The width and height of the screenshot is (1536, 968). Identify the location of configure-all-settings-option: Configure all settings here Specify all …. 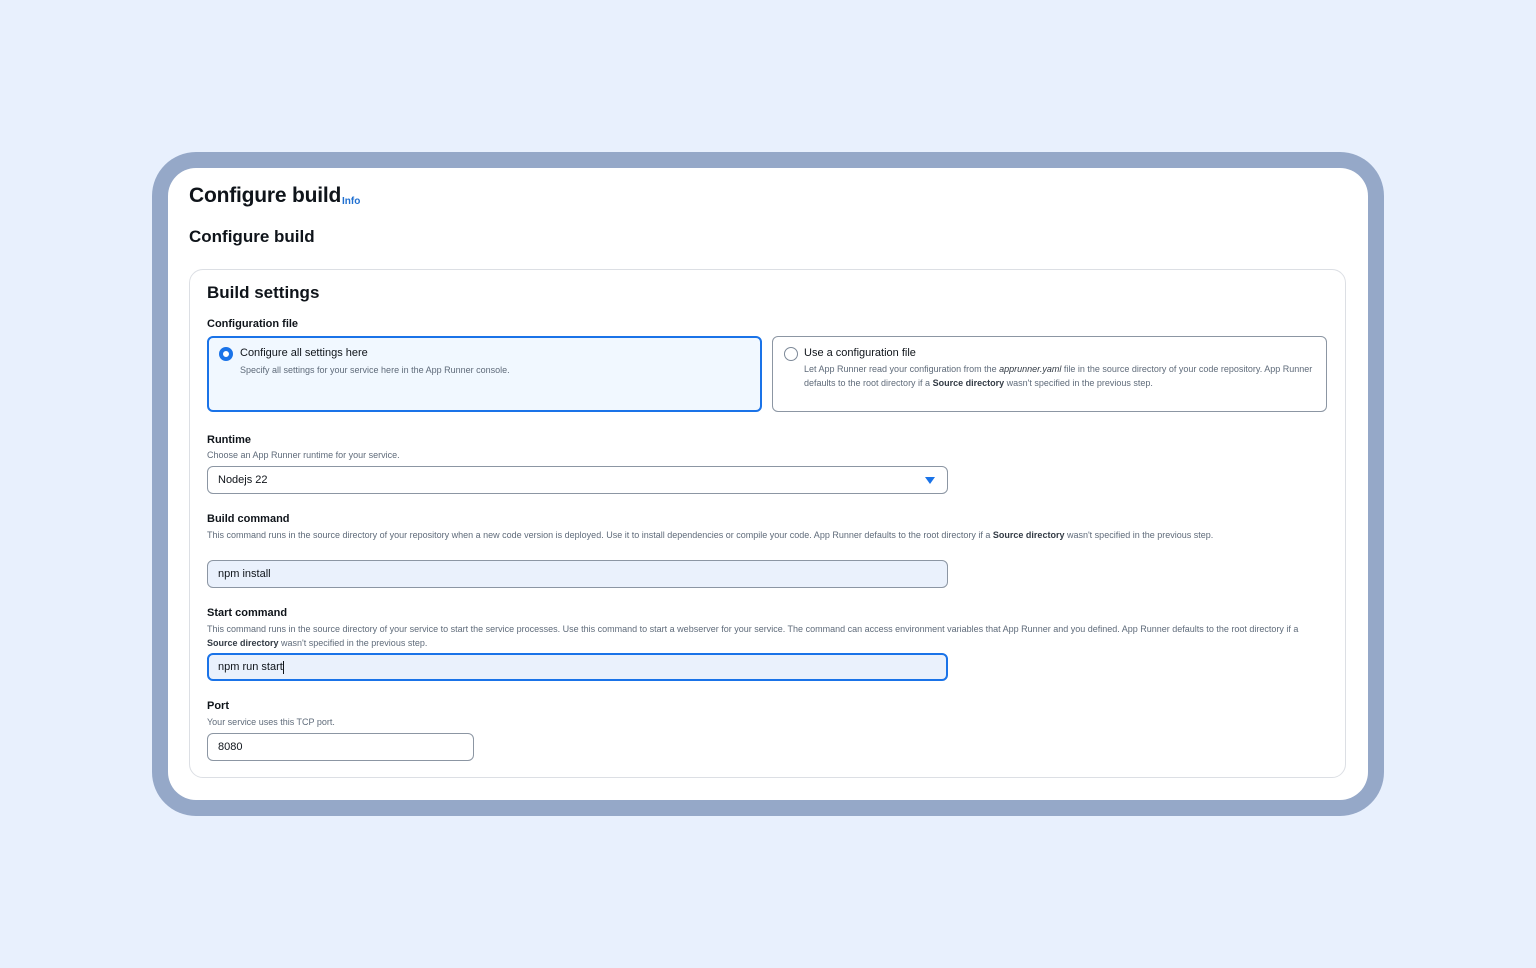
(484, 374).